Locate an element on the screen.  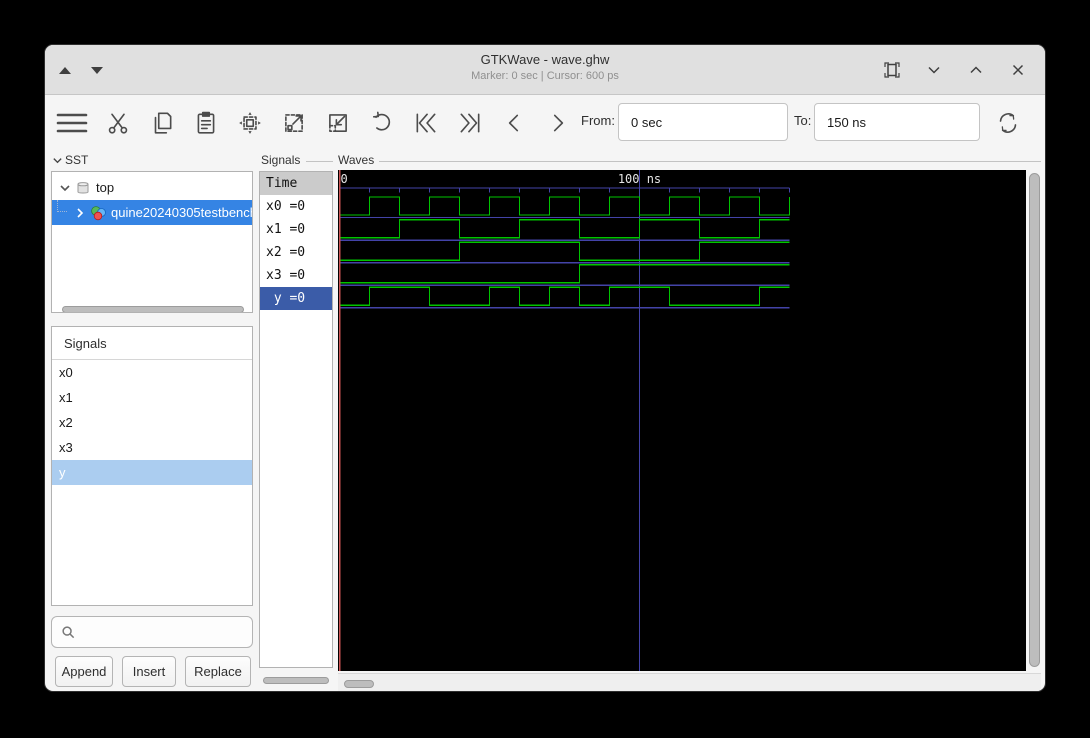
signal-list-item-x2: x2 is located at coordinates (152, 422).